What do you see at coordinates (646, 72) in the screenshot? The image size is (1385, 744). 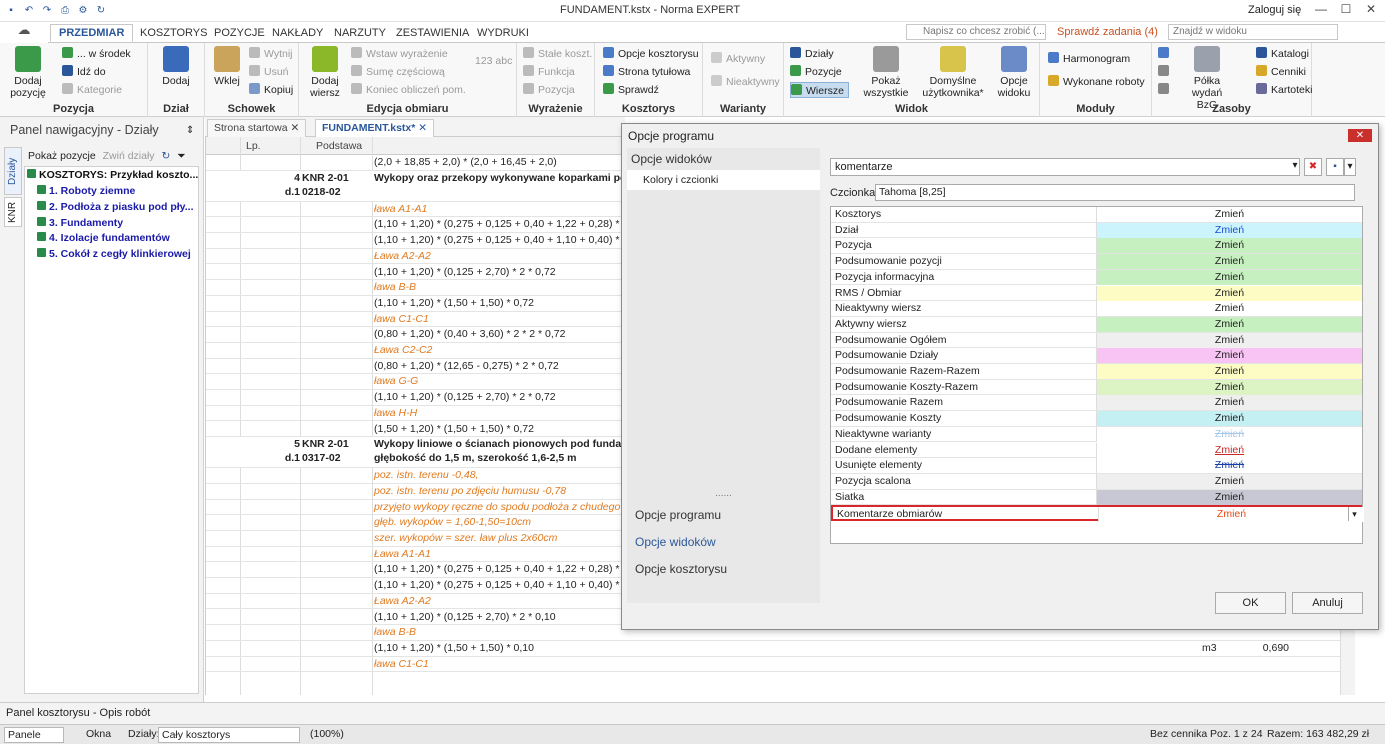 I see `title-page-button: Strona tytułowa` at bounding box center [646, 72].